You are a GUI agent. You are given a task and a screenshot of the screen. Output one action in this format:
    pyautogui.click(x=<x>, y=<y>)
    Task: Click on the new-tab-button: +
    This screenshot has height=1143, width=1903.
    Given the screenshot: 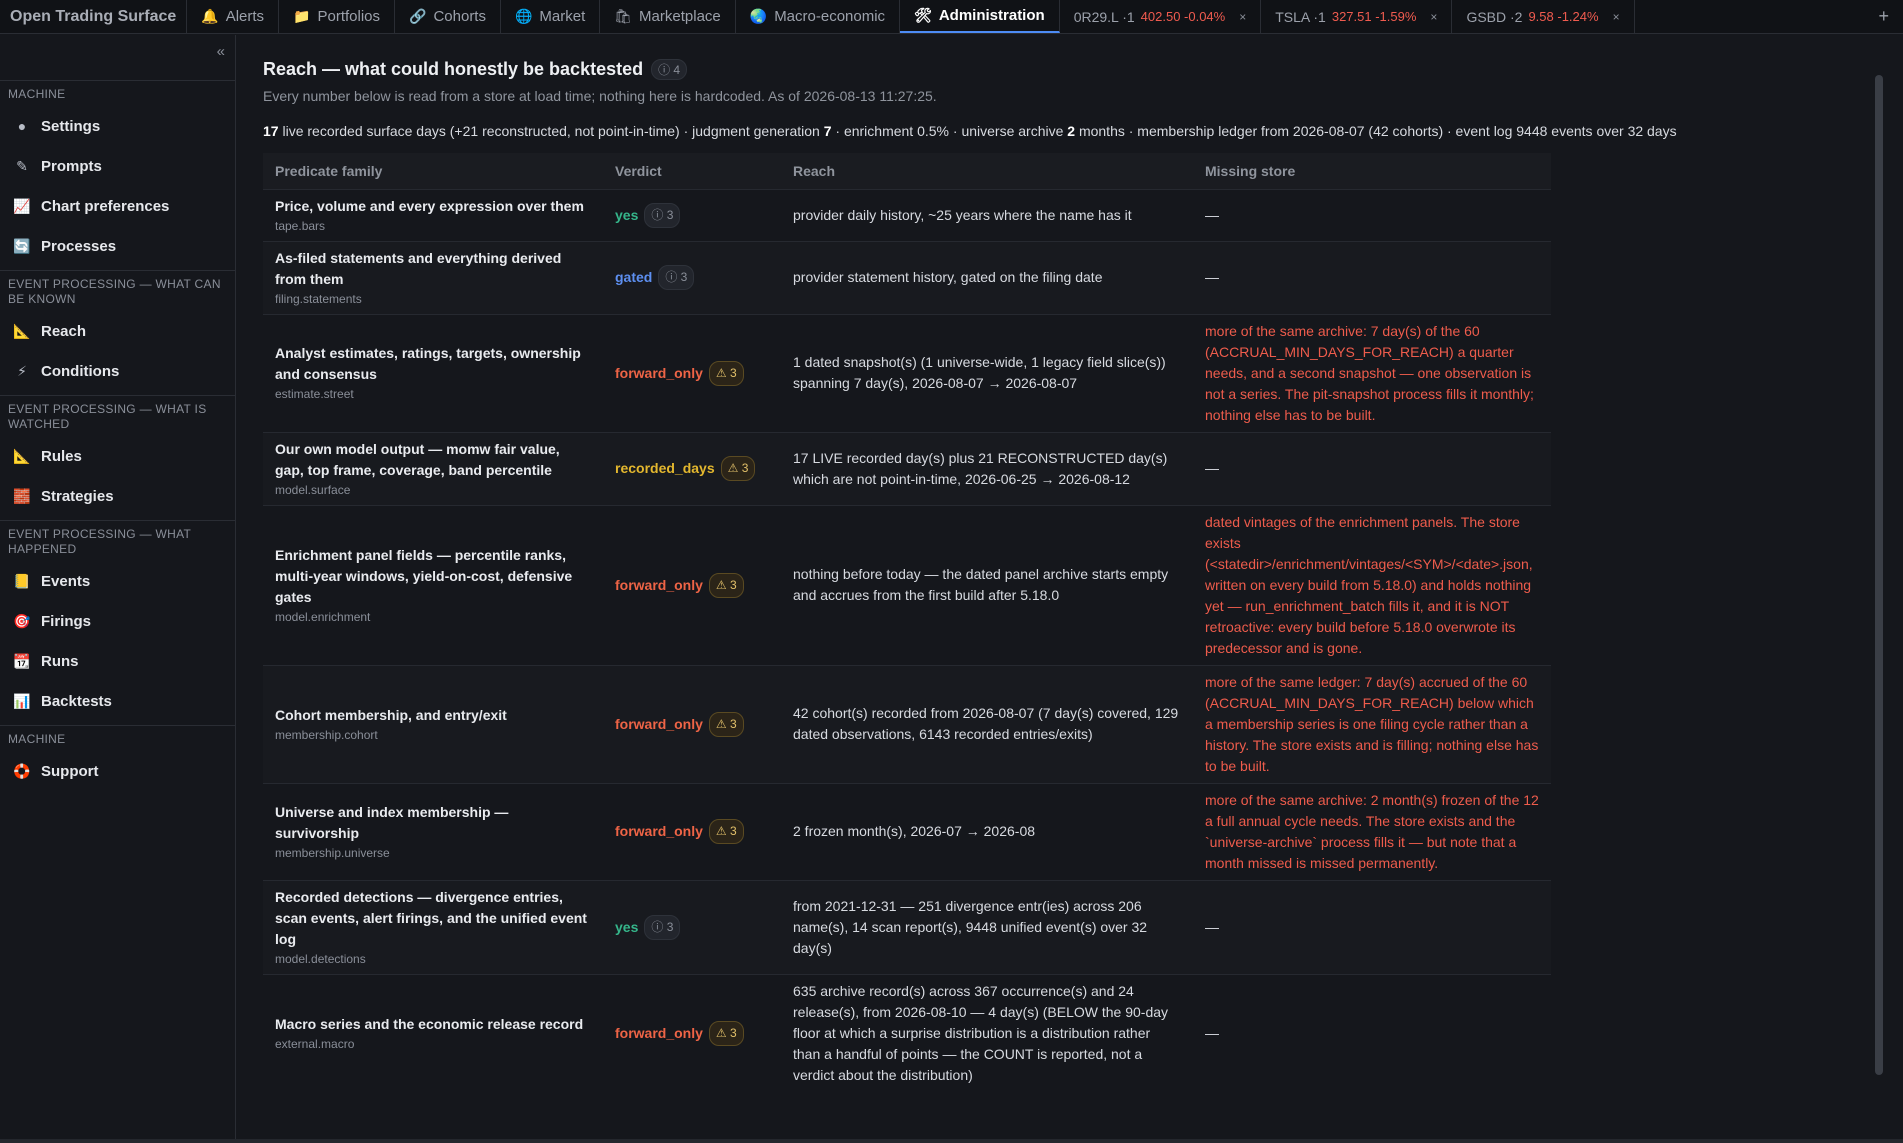 What is the action you would take?
    pyautogui.click(x=1883, y=16)
    